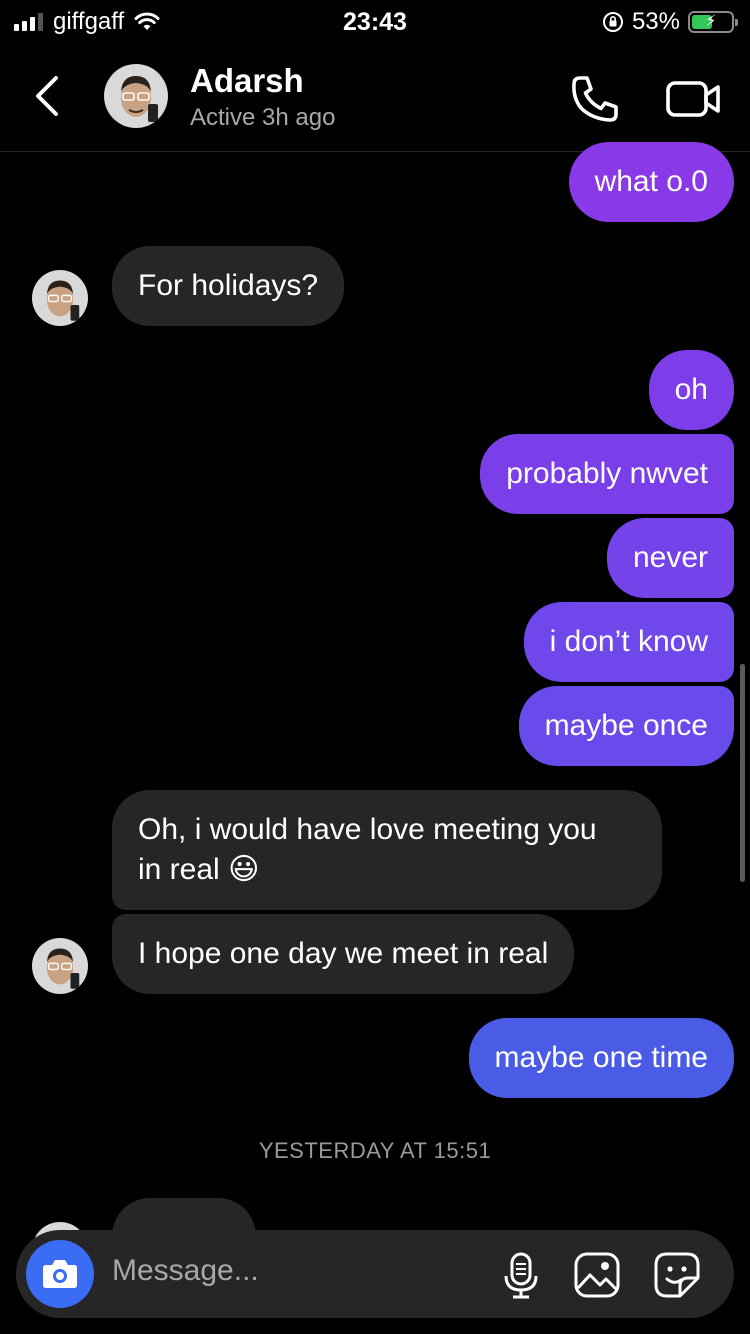 This screenshot has height=1334, width=750. Describe the element at coordinates (375, 1150) in the screenshot. I see `date-separator: YESTERDAY AT 15:51` at that location.